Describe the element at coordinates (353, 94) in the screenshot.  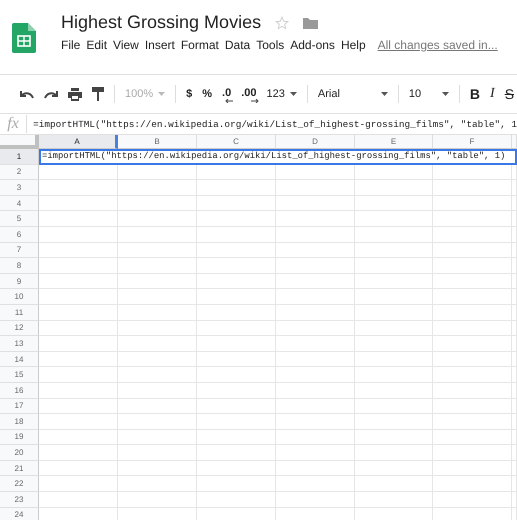
I see `font-dropdown: Arial` at that location.